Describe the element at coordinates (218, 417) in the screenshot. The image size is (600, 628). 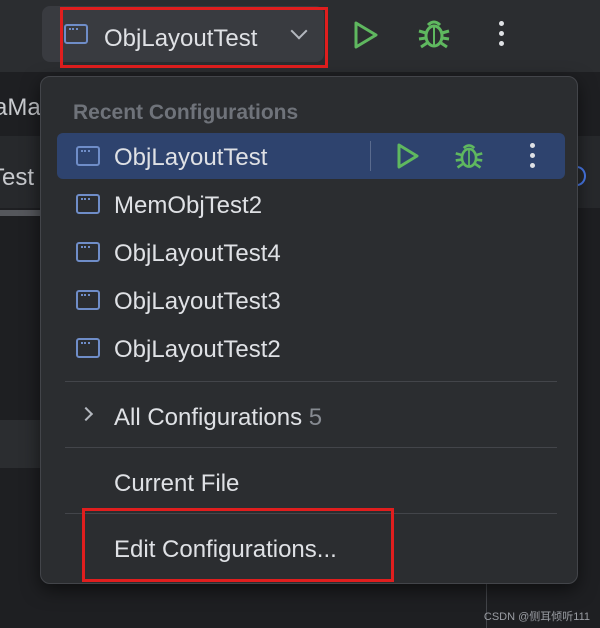
I see `all-configurations-label: All Configurations 5` at that location.